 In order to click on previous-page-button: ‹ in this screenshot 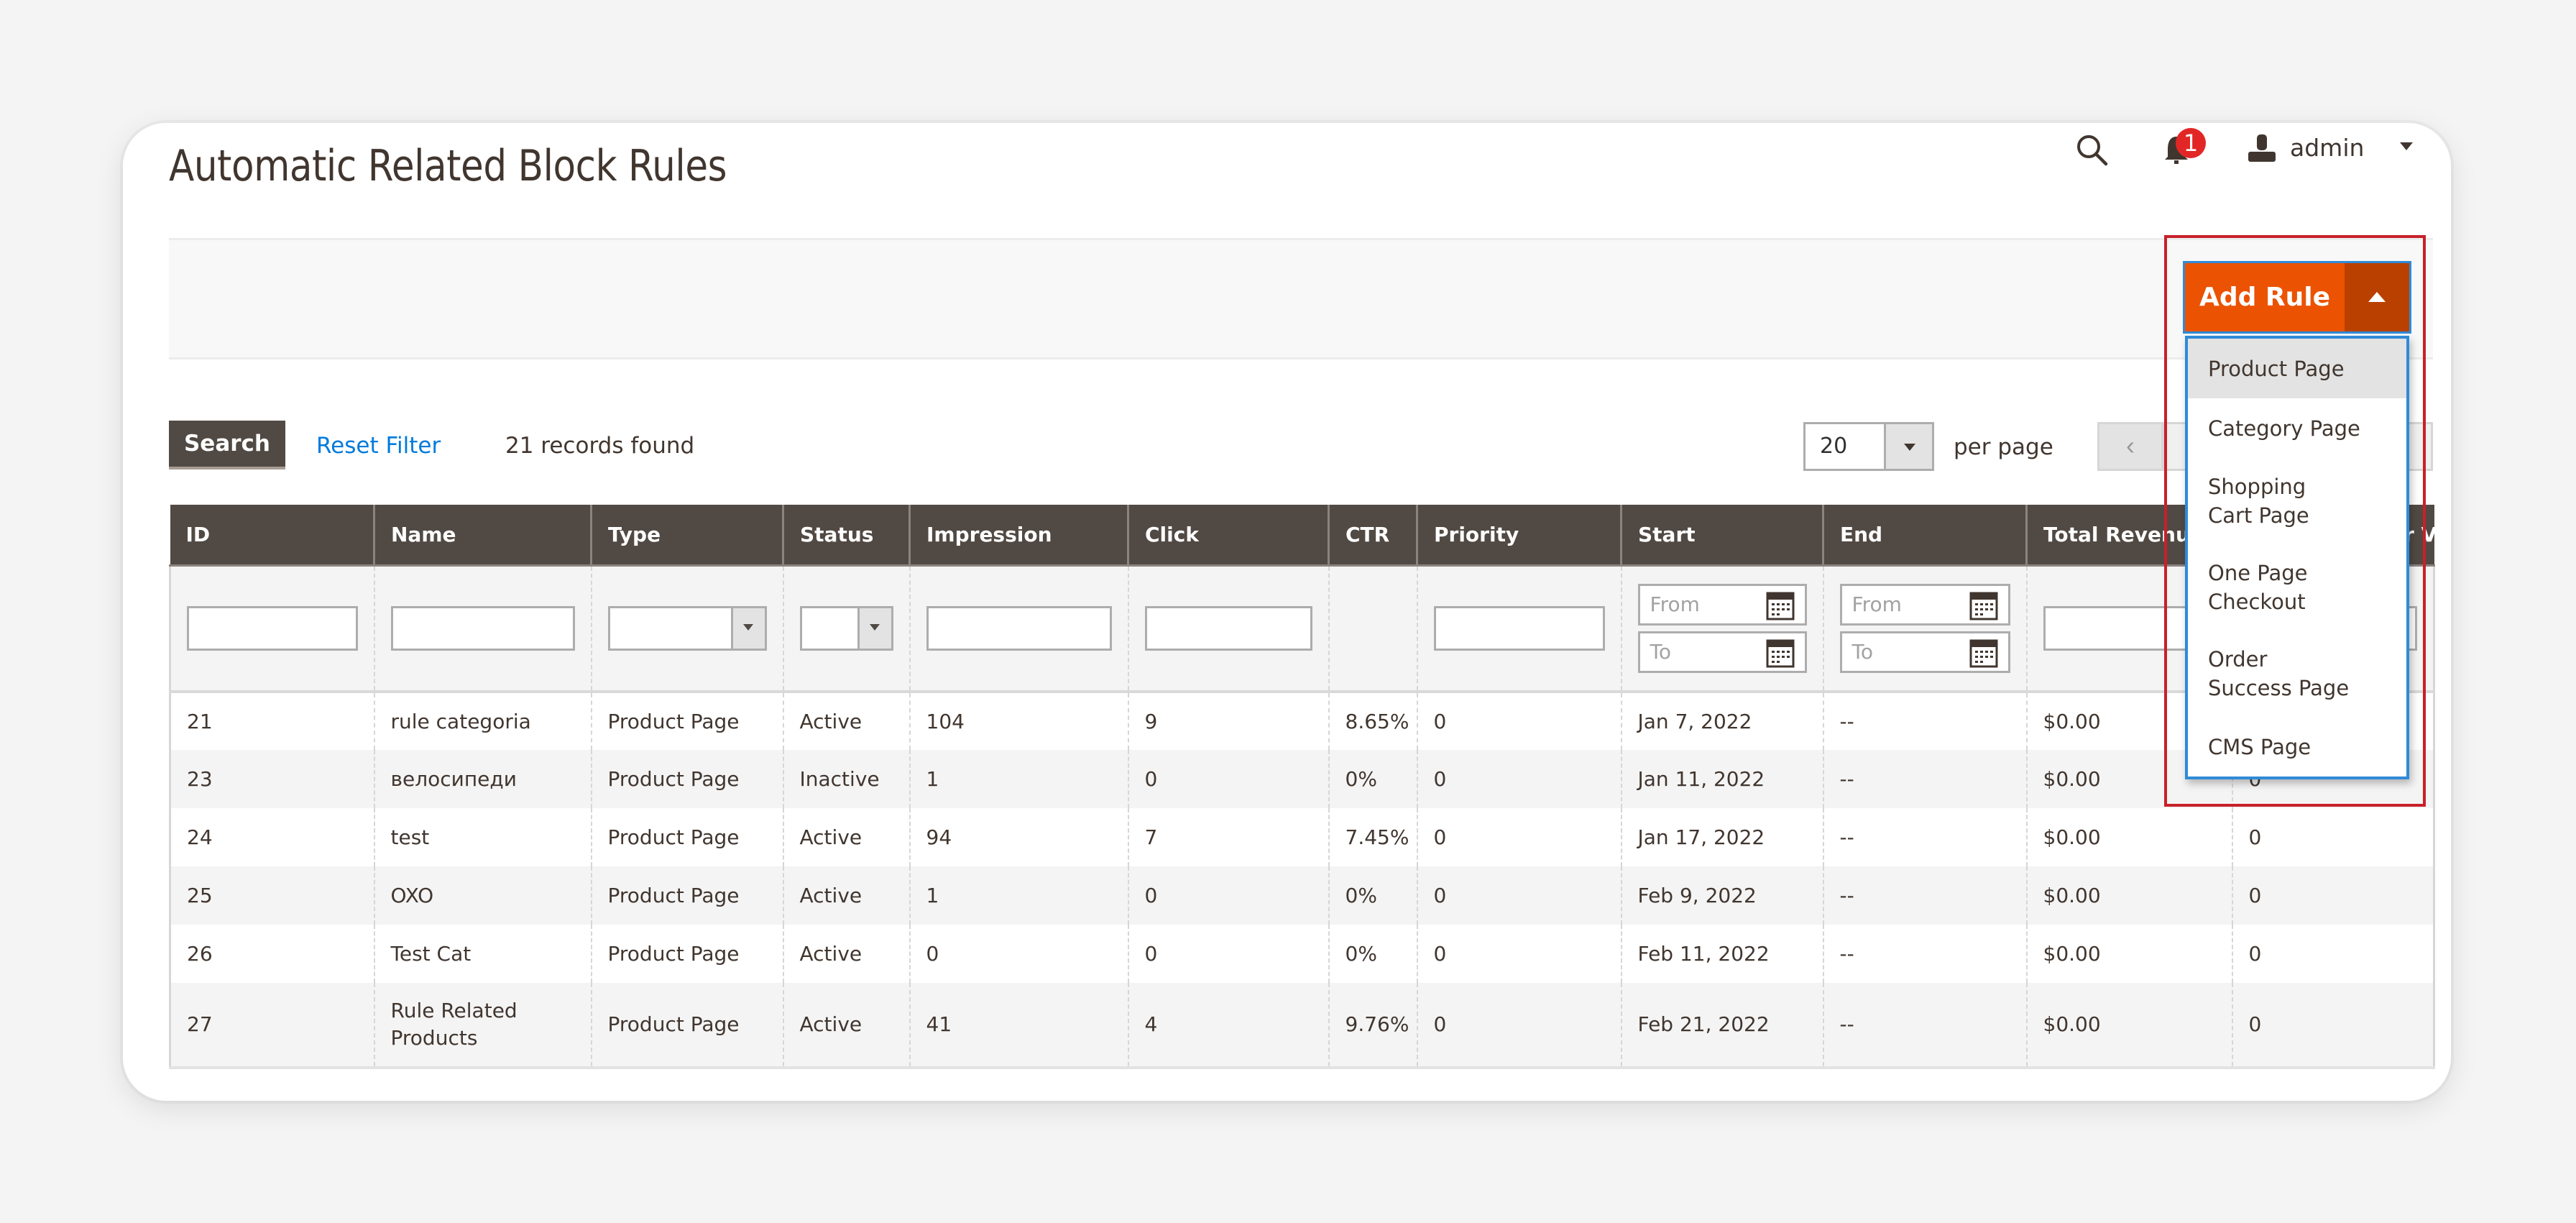, I will do `click(2130, 446)`.